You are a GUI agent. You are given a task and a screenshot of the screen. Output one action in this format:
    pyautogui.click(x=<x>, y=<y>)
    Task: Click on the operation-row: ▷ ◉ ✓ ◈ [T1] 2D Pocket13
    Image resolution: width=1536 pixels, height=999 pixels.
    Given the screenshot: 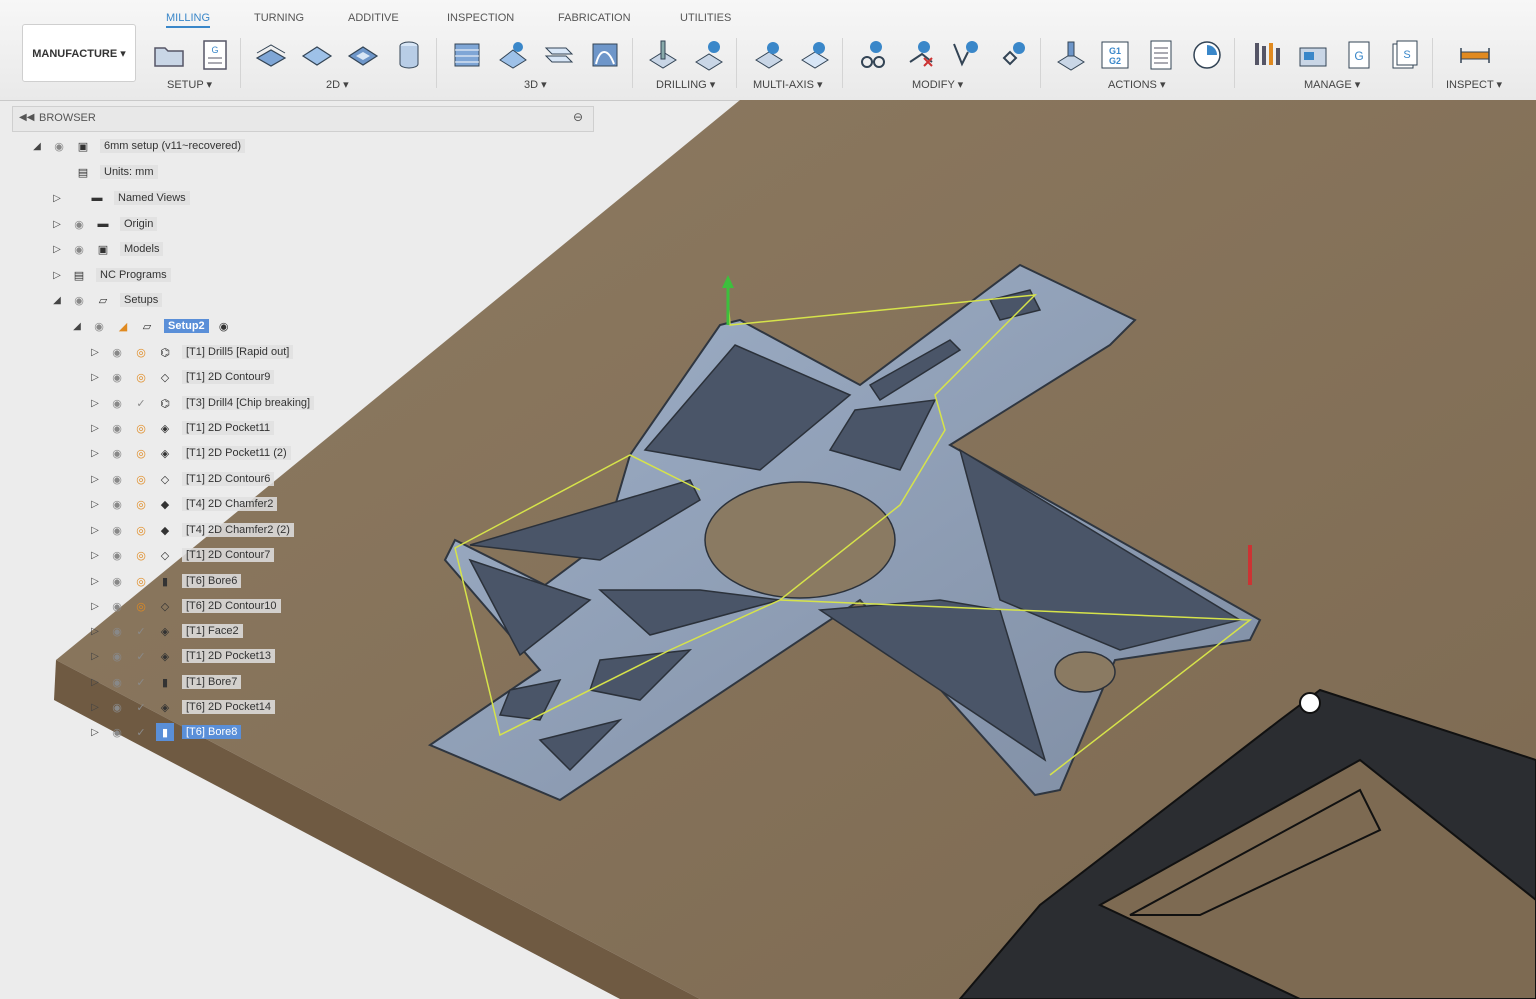 What is the action you would take?
    pyautogui.click(x=181, y=656)
    